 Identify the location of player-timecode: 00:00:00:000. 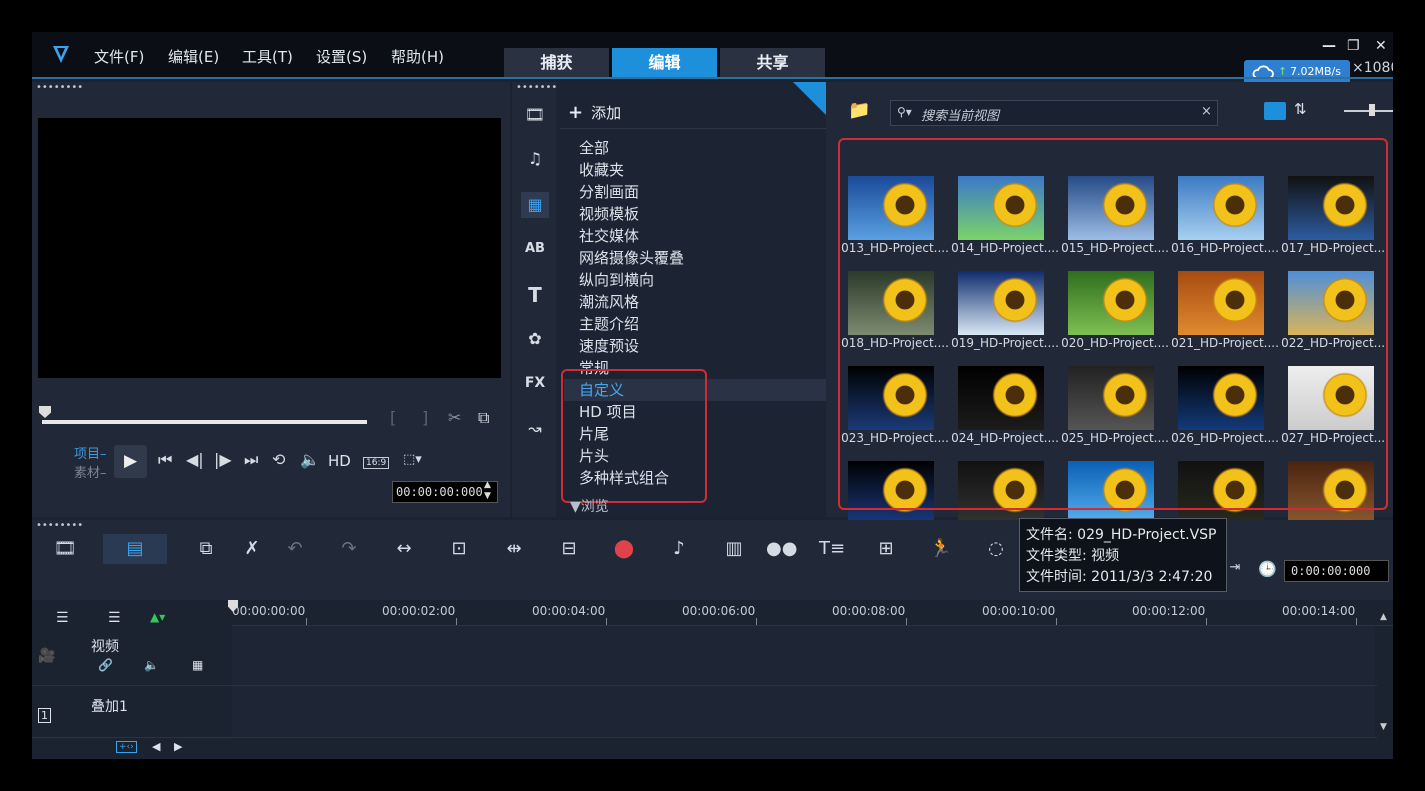
(445, 492).